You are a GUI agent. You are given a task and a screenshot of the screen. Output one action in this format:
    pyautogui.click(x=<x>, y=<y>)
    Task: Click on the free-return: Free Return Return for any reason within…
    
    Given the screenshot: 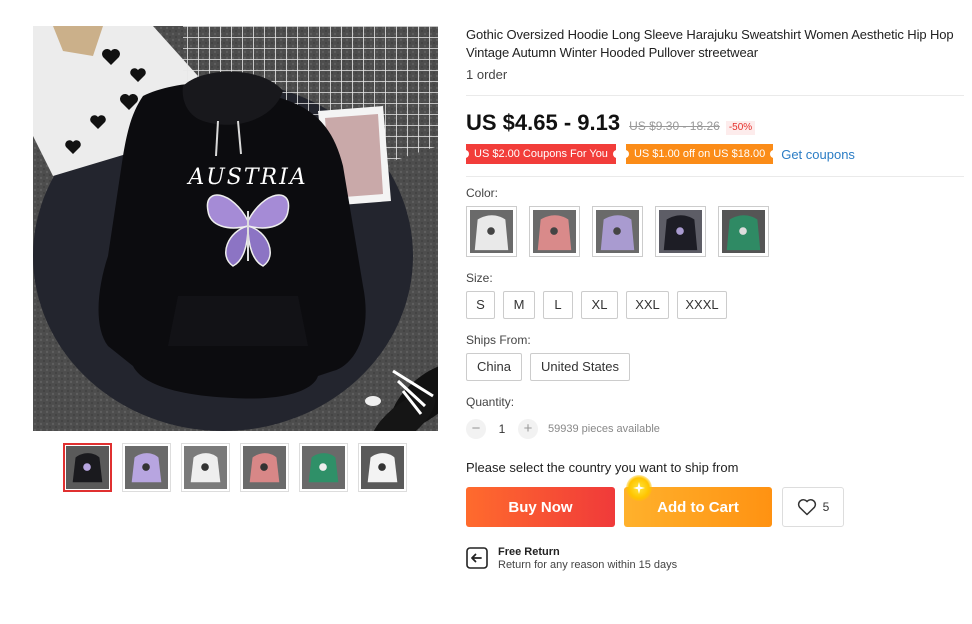 What is the action you would take?
    pyautogui.click(x=715, y=559)
    